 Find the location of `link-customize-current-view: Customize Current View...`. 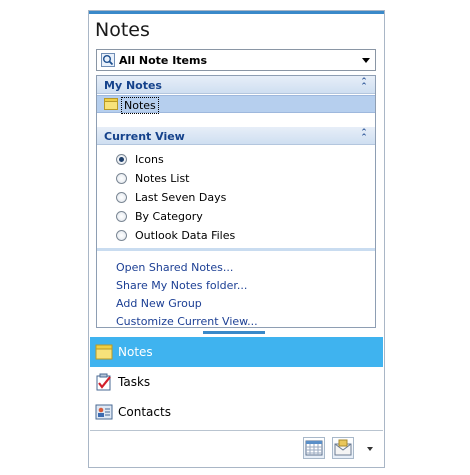

link-customize-current-view: Customize Current View... is located at coordinates (187, 321).